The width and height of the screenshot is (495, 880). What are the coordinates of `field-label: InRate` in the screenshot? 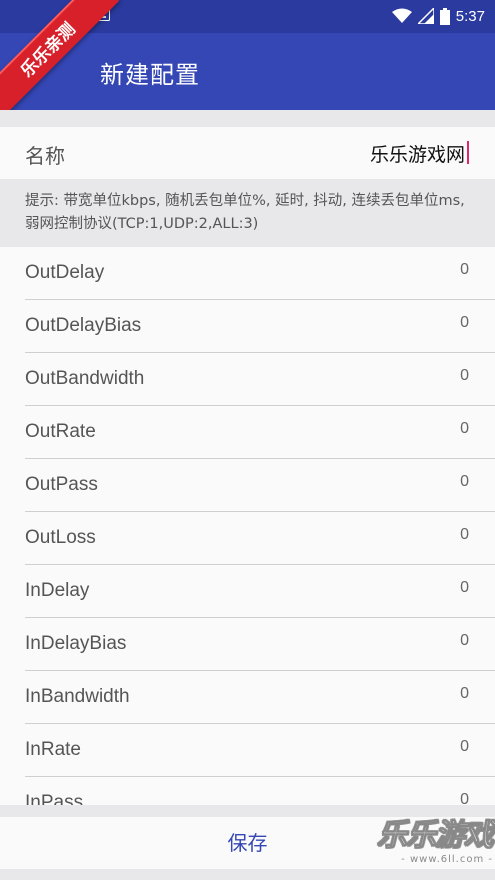 It's located at (53, 749).